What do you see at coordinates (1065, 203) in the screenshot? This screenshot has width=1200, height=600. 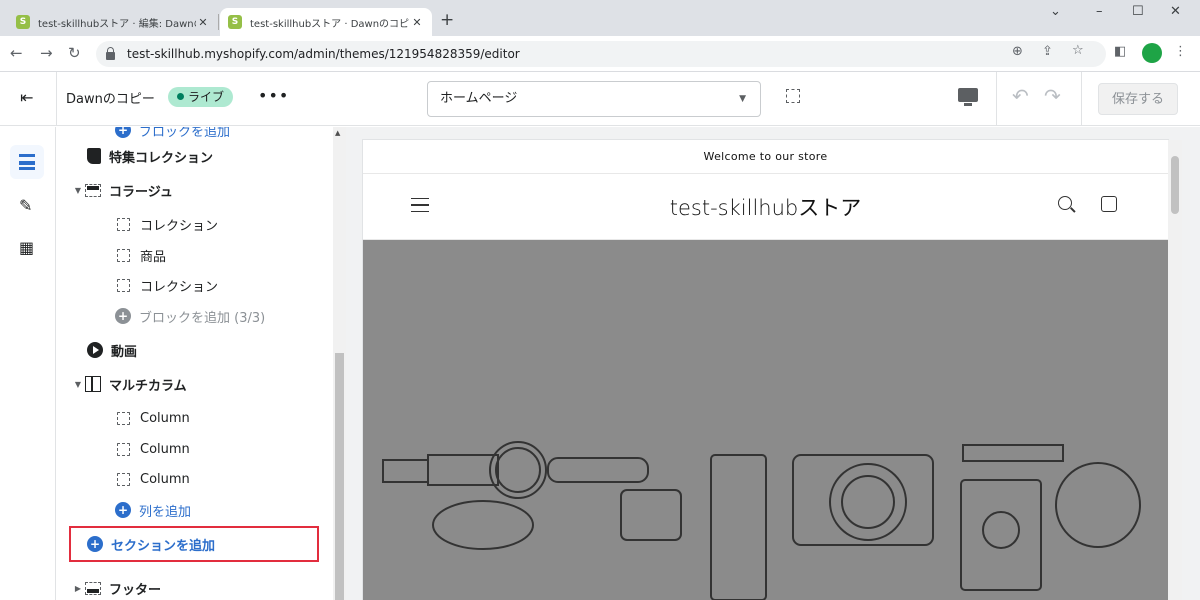 I see `search-icon` at bounding box center [1065, 203].